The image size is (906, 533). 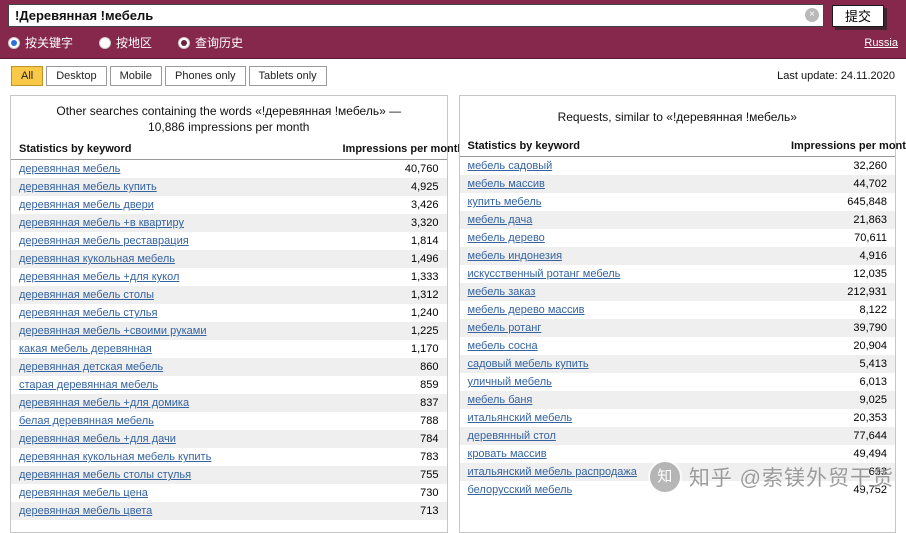 I want to click on keyword-link: мебель ротанг, so click(x=505, y=328).